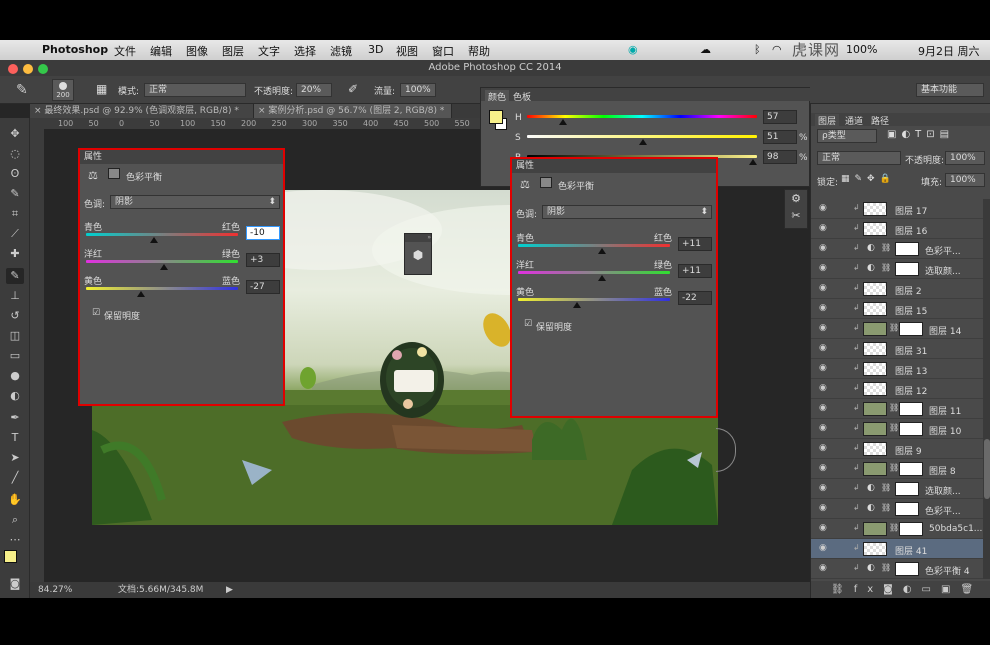  What do you see at coordinates (263, 233) in the screenshot?
I see `balance-value-input: -10` at bounding box center [263, 233].